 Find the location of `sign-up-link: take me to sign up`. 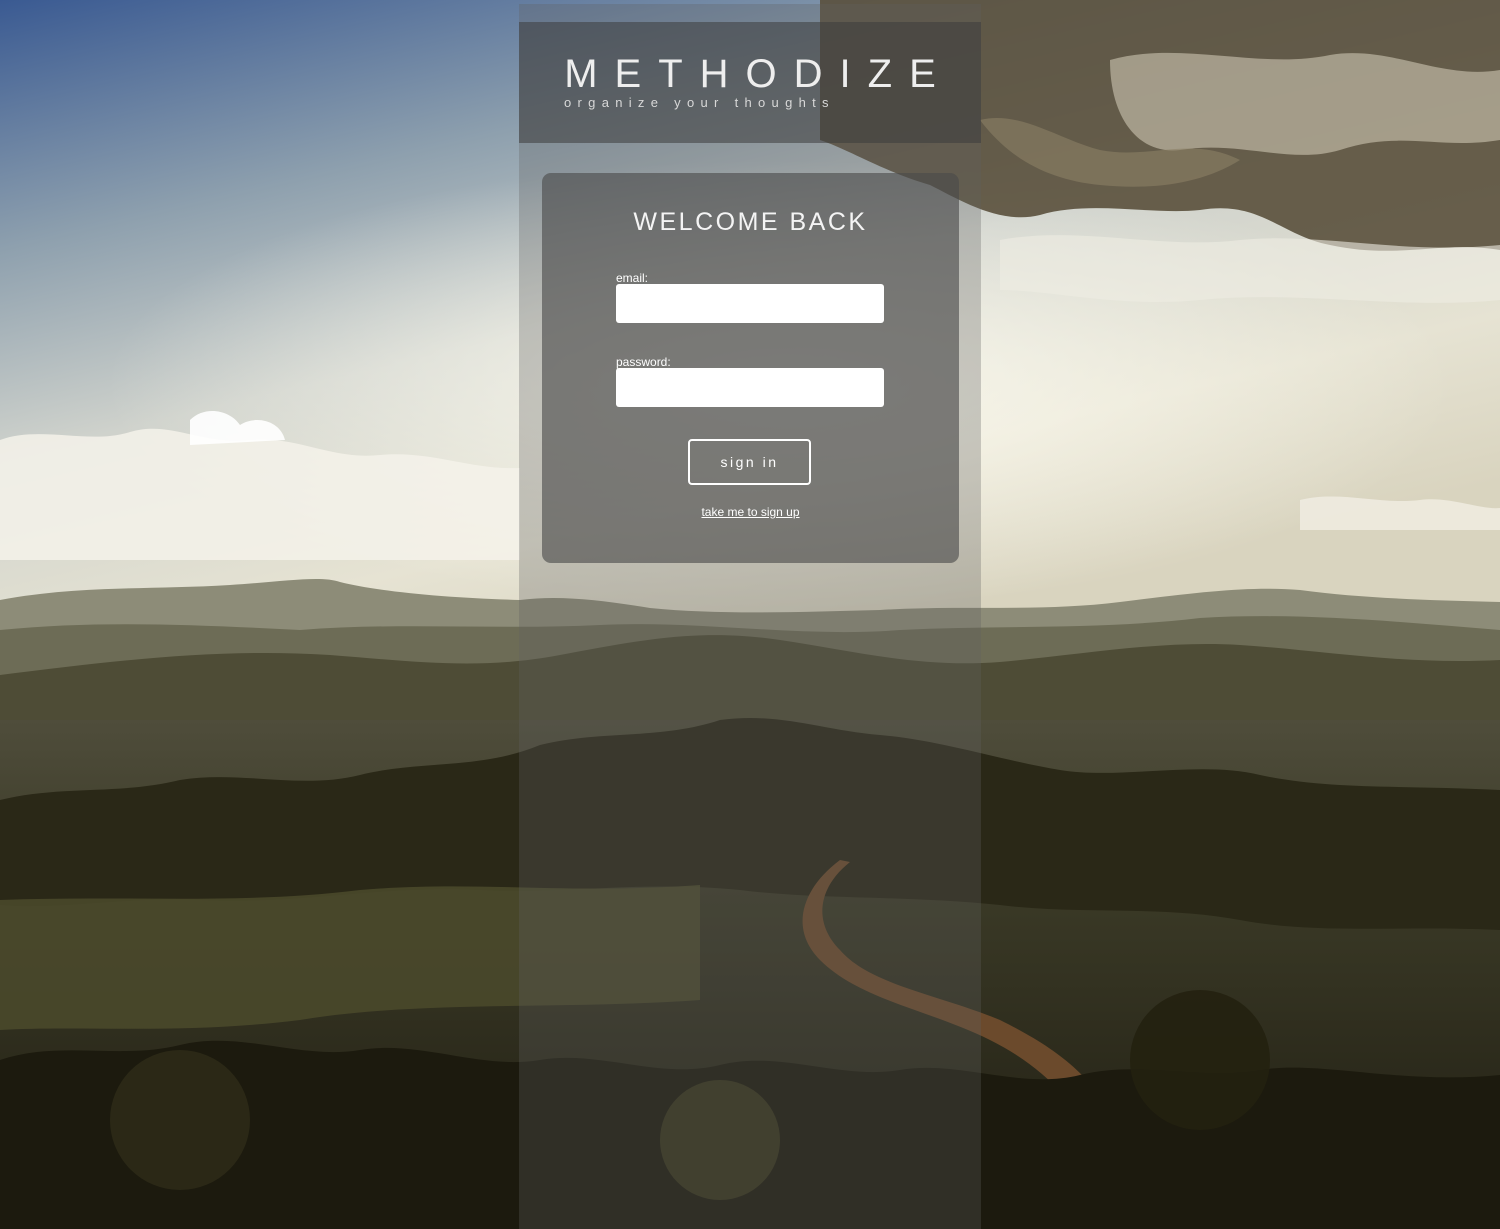

sign-up-link: take me to sign up is located at coordinates (750, 512).